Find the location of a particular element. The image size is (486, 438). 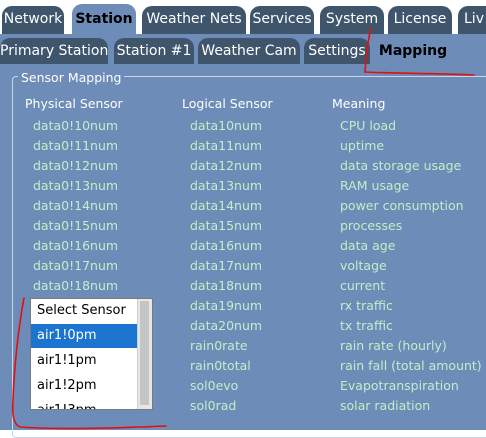

tab-network: Network is located at coordinates (33, 20).